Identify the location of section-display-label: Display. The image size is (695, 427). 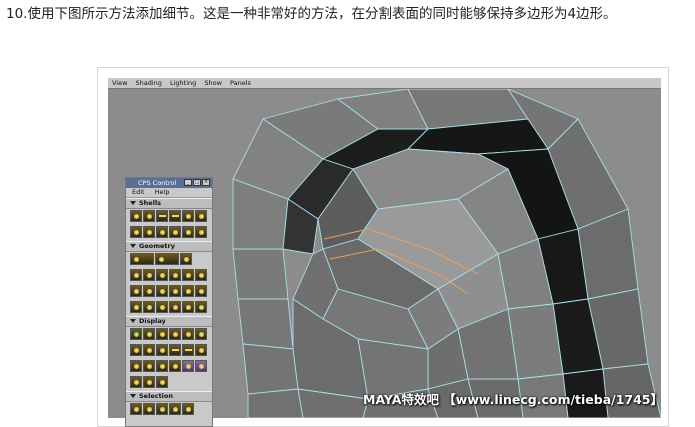
(152, 321).